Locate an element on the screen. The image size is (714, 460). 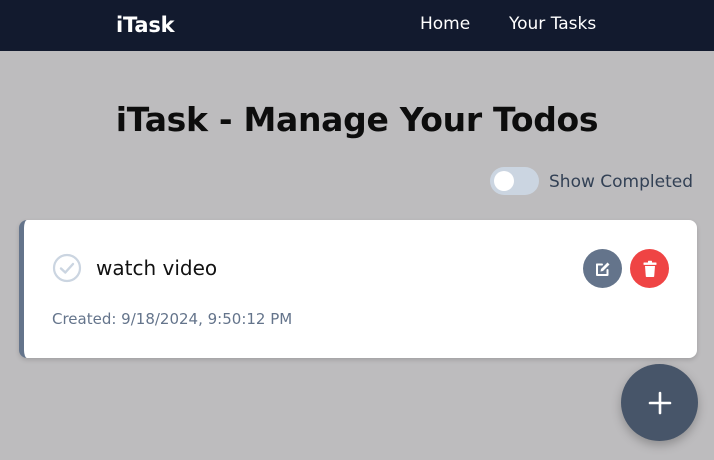
trash-icon is located at coordinates (649, 268).